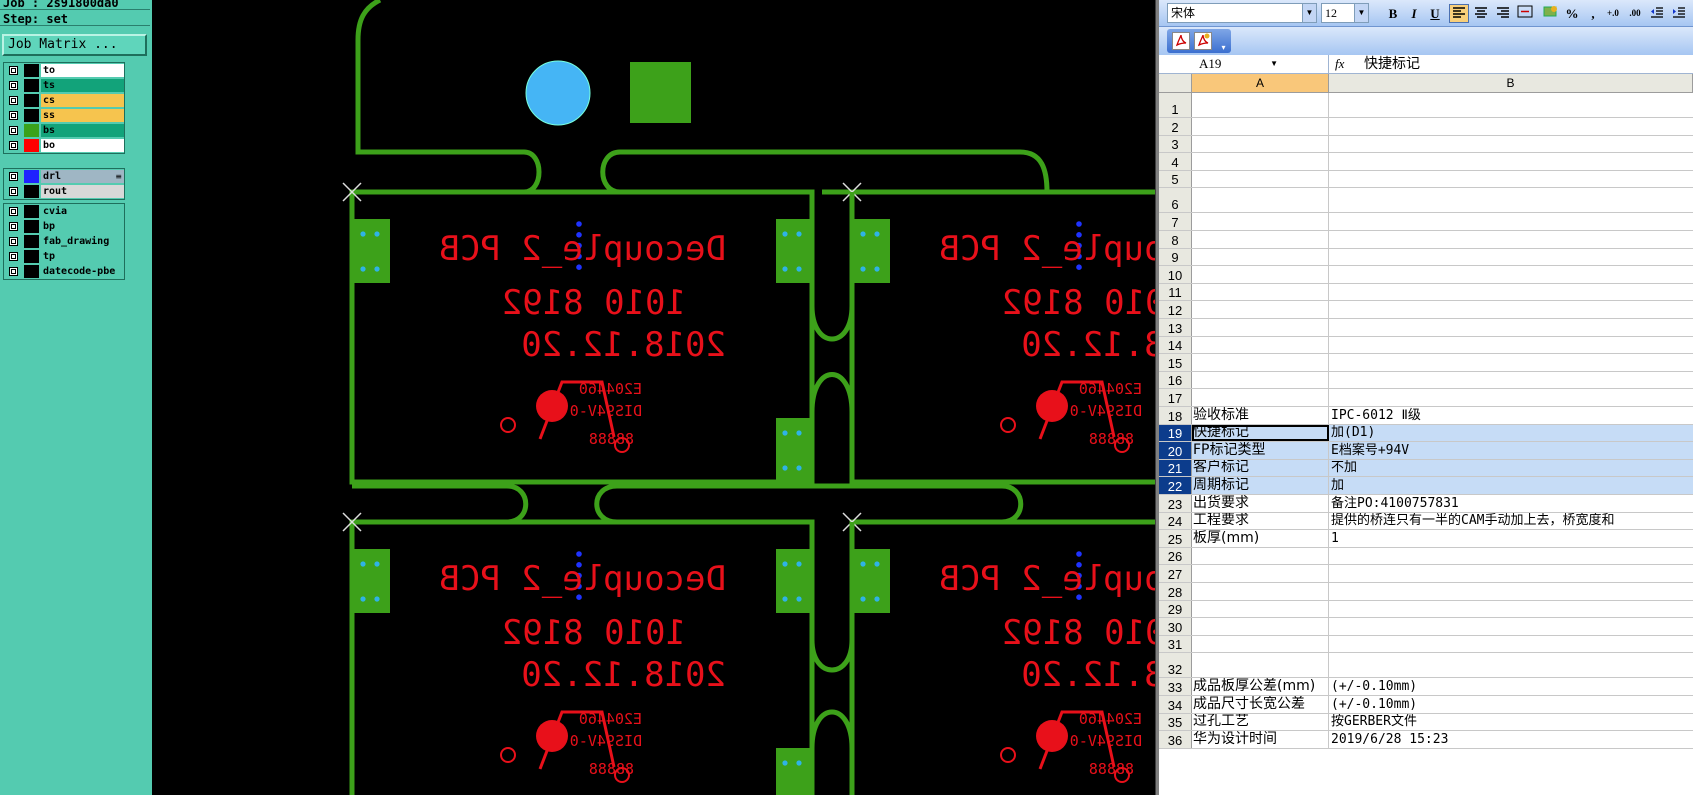  I want to click on layer-row: bs, so click(64, 130).